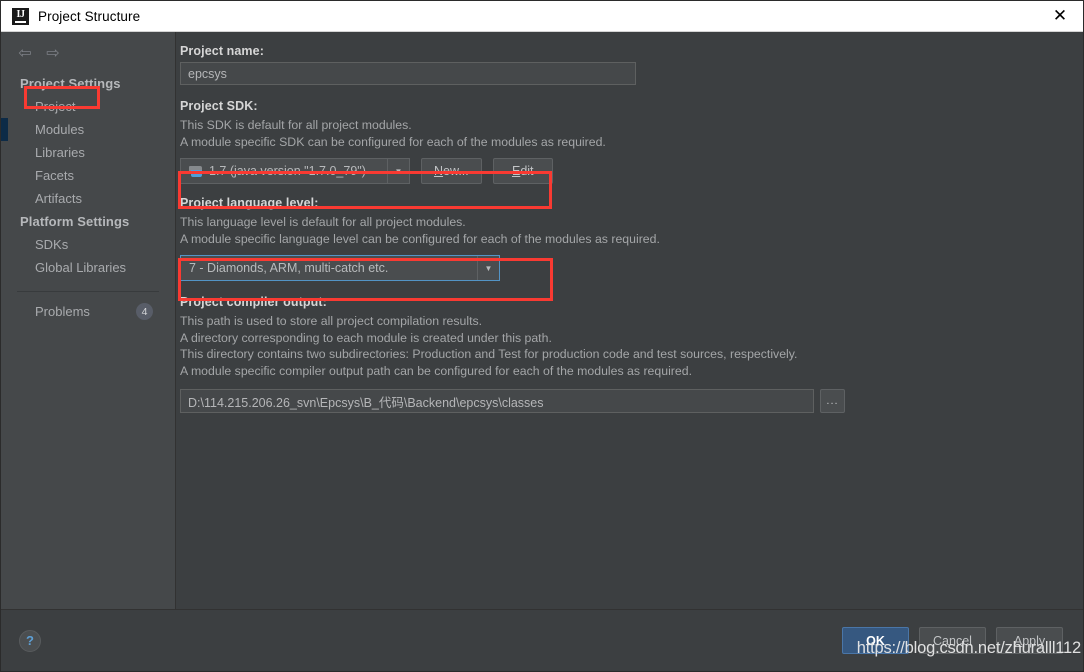  What do you see at coordinates (253, 302) in the screenshot?
I see `compiler-output-label: Project compiler output:` at bounding box center [253, 302].